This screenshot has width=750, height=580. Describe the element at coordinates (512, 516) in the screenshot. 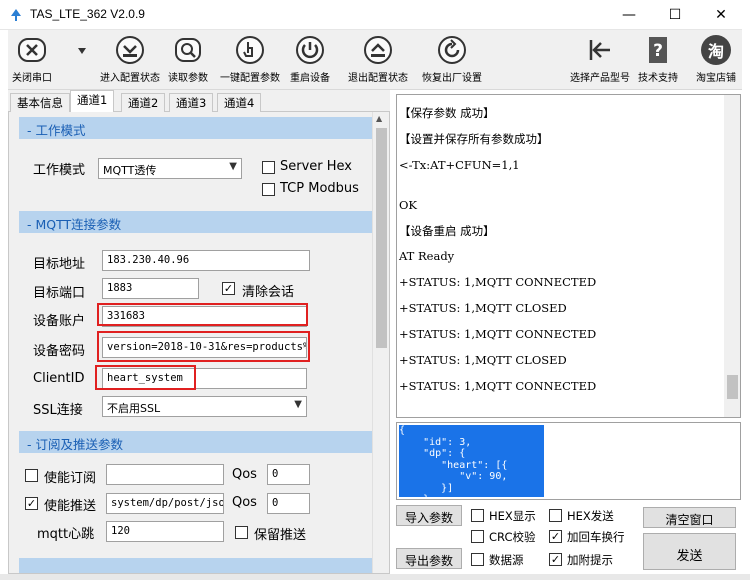

I see `hex-display-label: HEX显示` at that location.